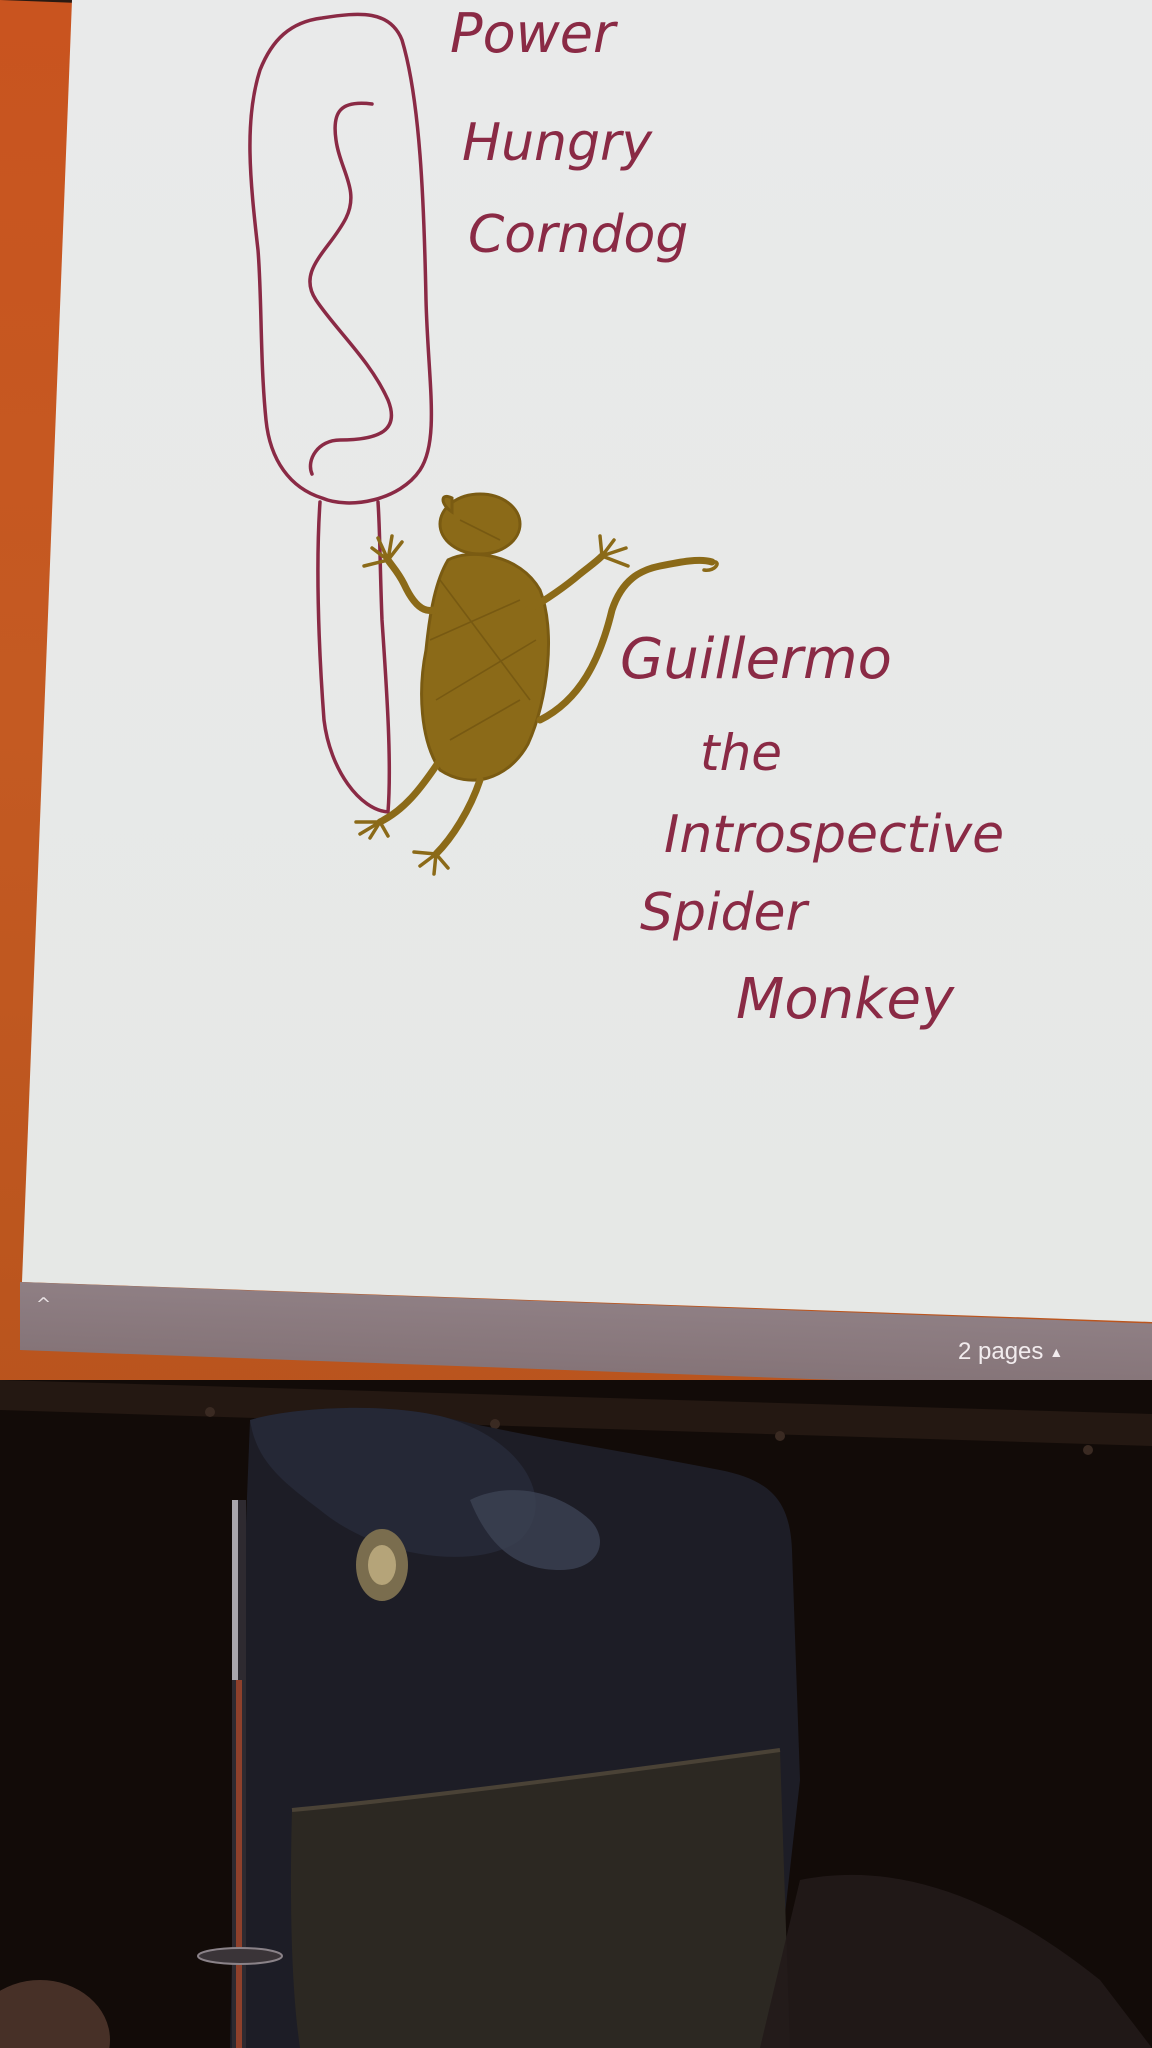  I want to click on label-monkey-line-1: Guillermo, so click(756, 659).